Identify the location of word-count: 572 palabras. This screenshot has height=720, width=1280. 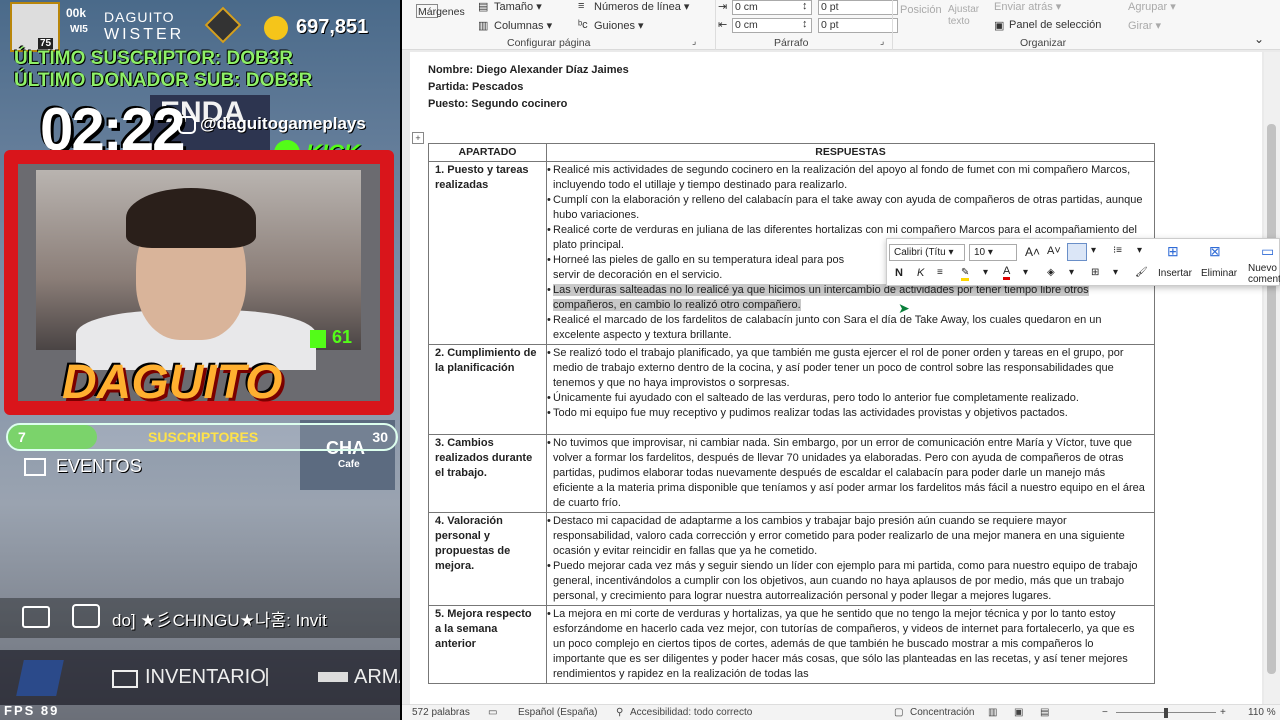
(441, 712).